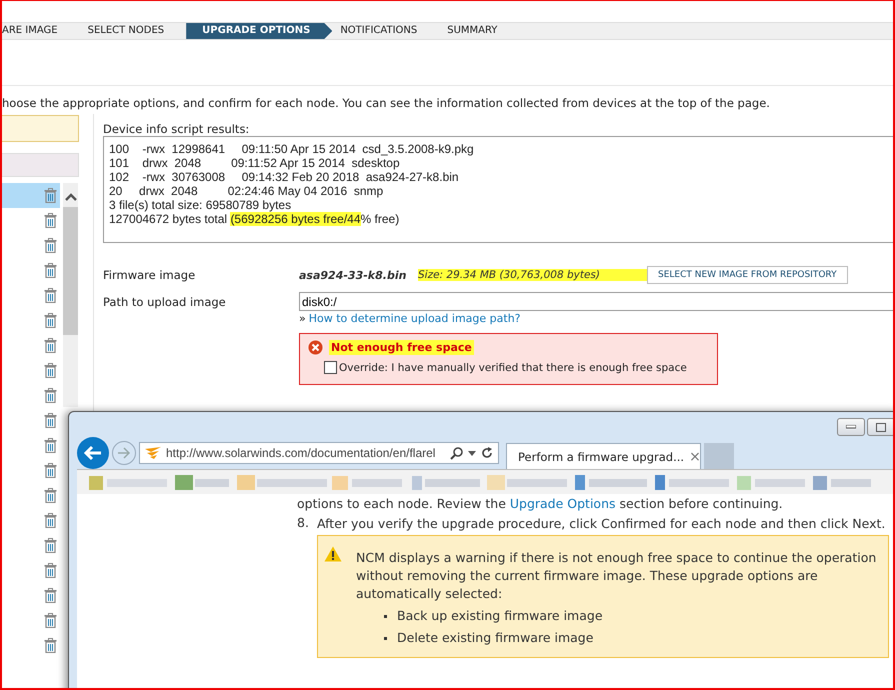 Image resolution: width=895 pixels, height=690 pixels. Describe the element at coordinates (472, 453) in the screenshot. I see `dropdown-caret-icon` at that location.